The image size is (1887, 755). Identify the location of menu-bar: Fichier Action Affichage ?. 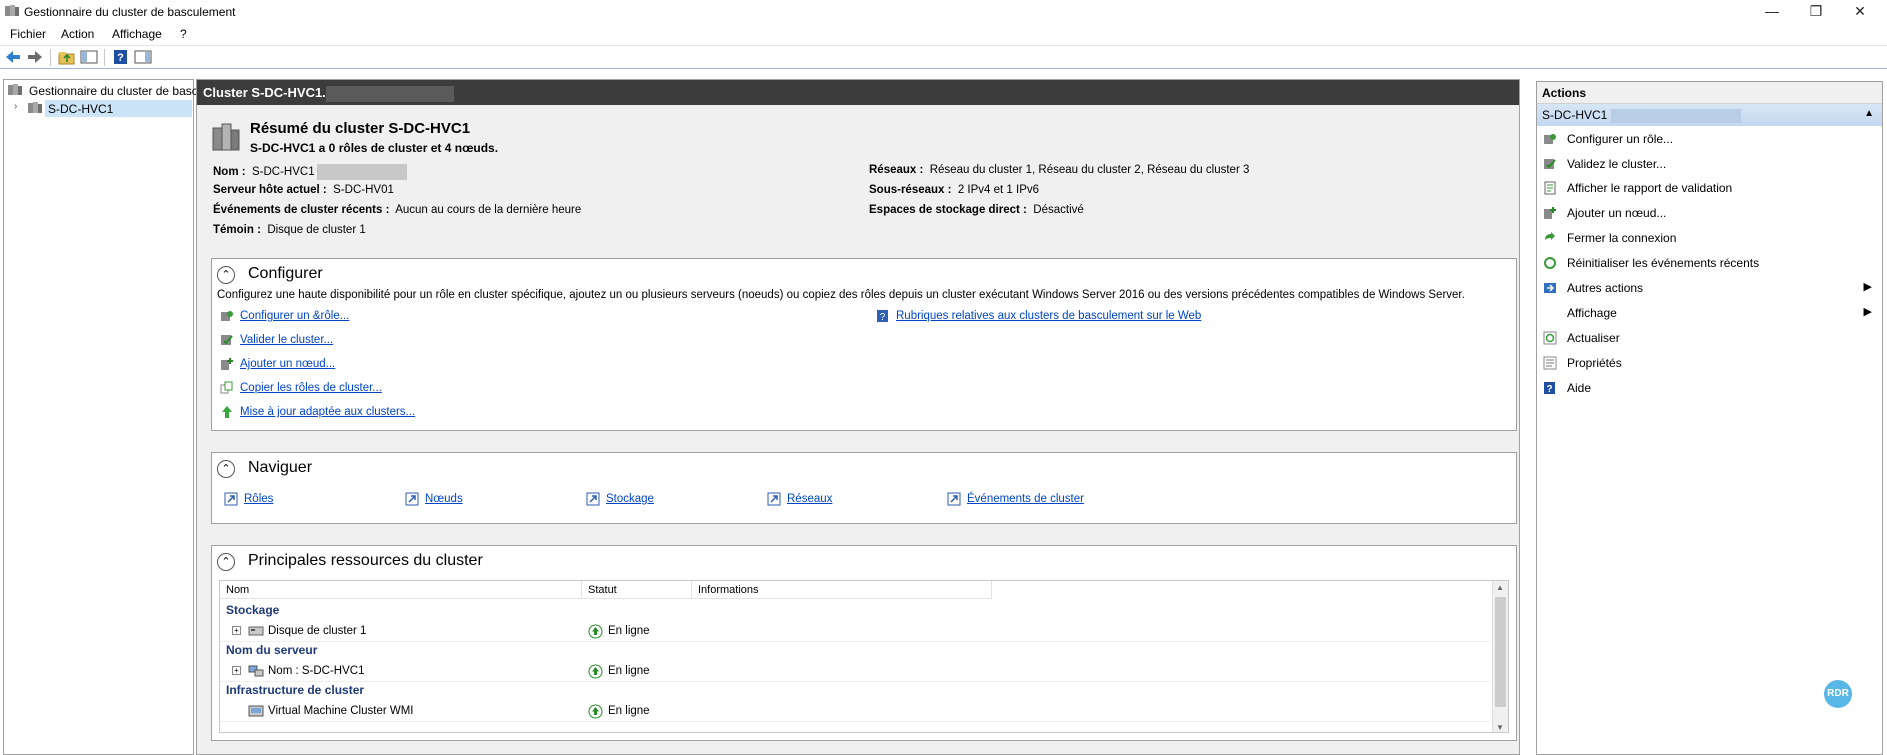
(943, 34).